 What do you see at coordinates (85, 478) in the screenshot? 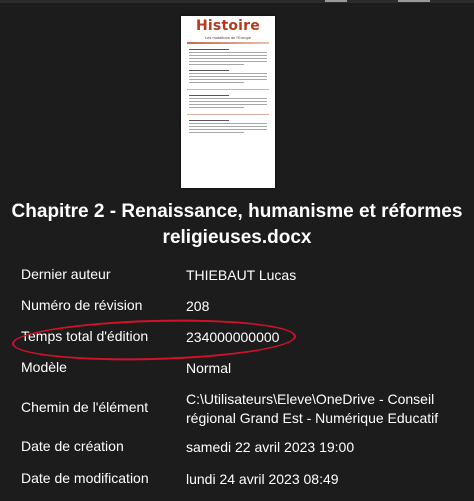
I see `property-label: Date de modification` at bounding box center [85, 478].